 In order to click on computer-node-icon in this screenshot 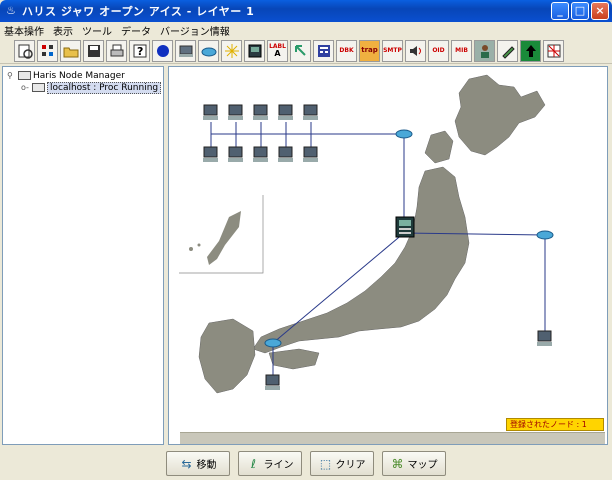, I will do `click(185, 51)`.